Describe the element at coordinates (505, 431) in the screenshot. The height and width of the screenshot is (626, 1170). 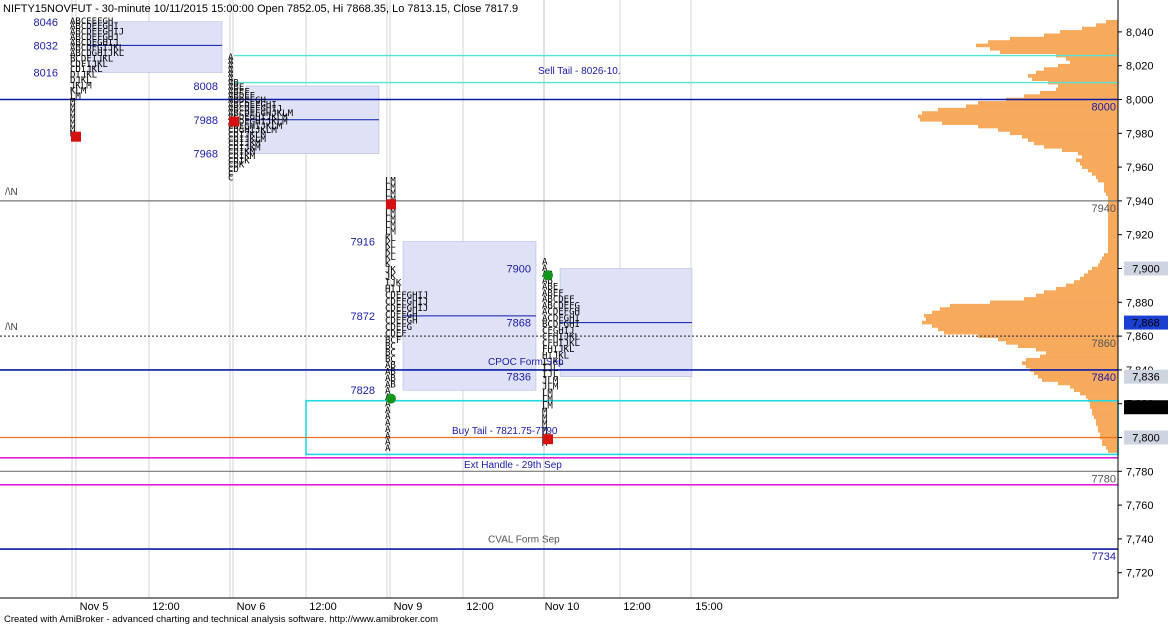
I see `line-annotation: Buy Tail - 7821.75-7790` at that location.